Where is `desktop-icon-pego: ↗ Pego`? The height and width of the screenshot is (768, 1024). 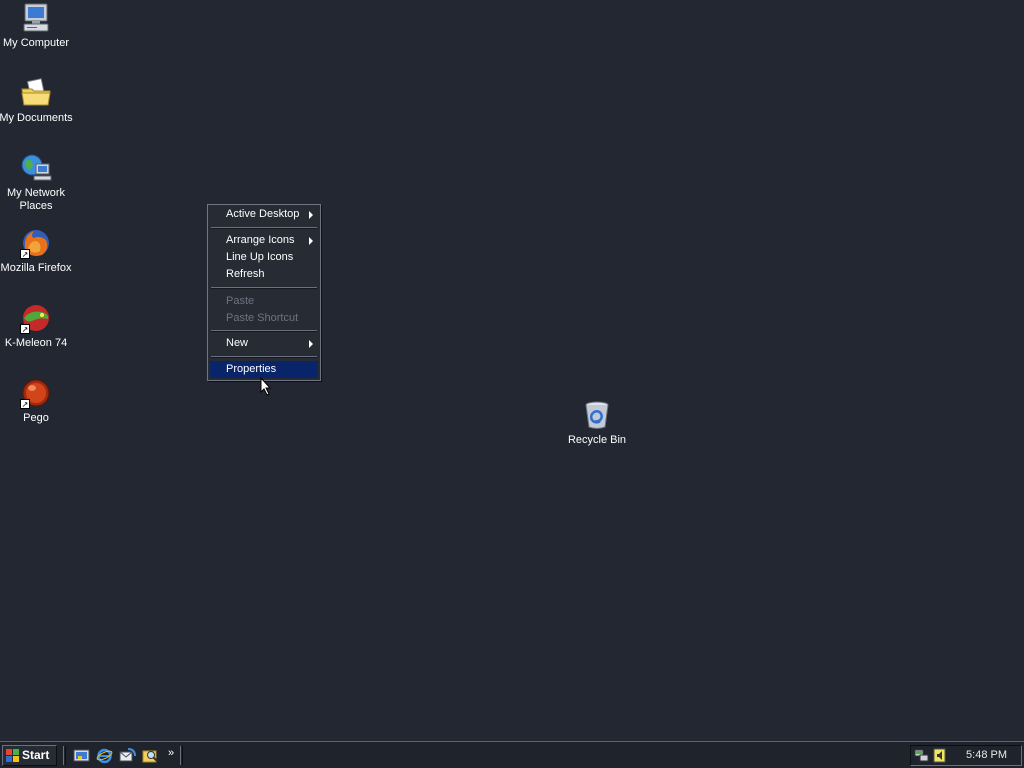 desktop-icon-pego: ↗ Pego is located at coordinates (37, 401).